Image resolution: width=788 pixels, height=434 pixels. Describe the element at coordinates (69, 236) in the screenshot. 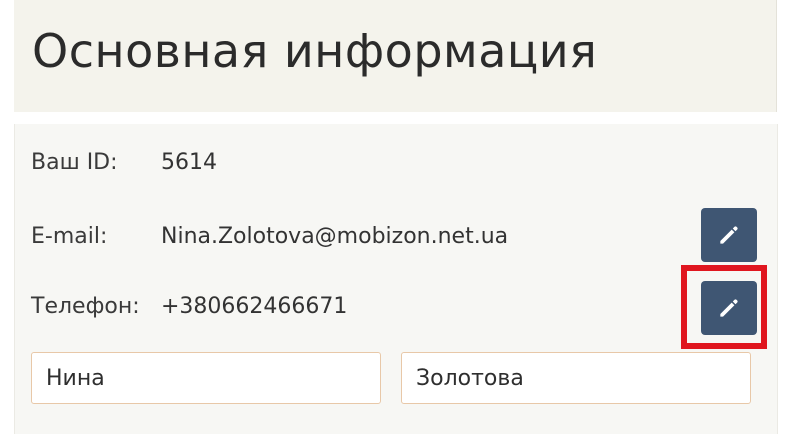

I see `email-label: E-mail:` at that location.